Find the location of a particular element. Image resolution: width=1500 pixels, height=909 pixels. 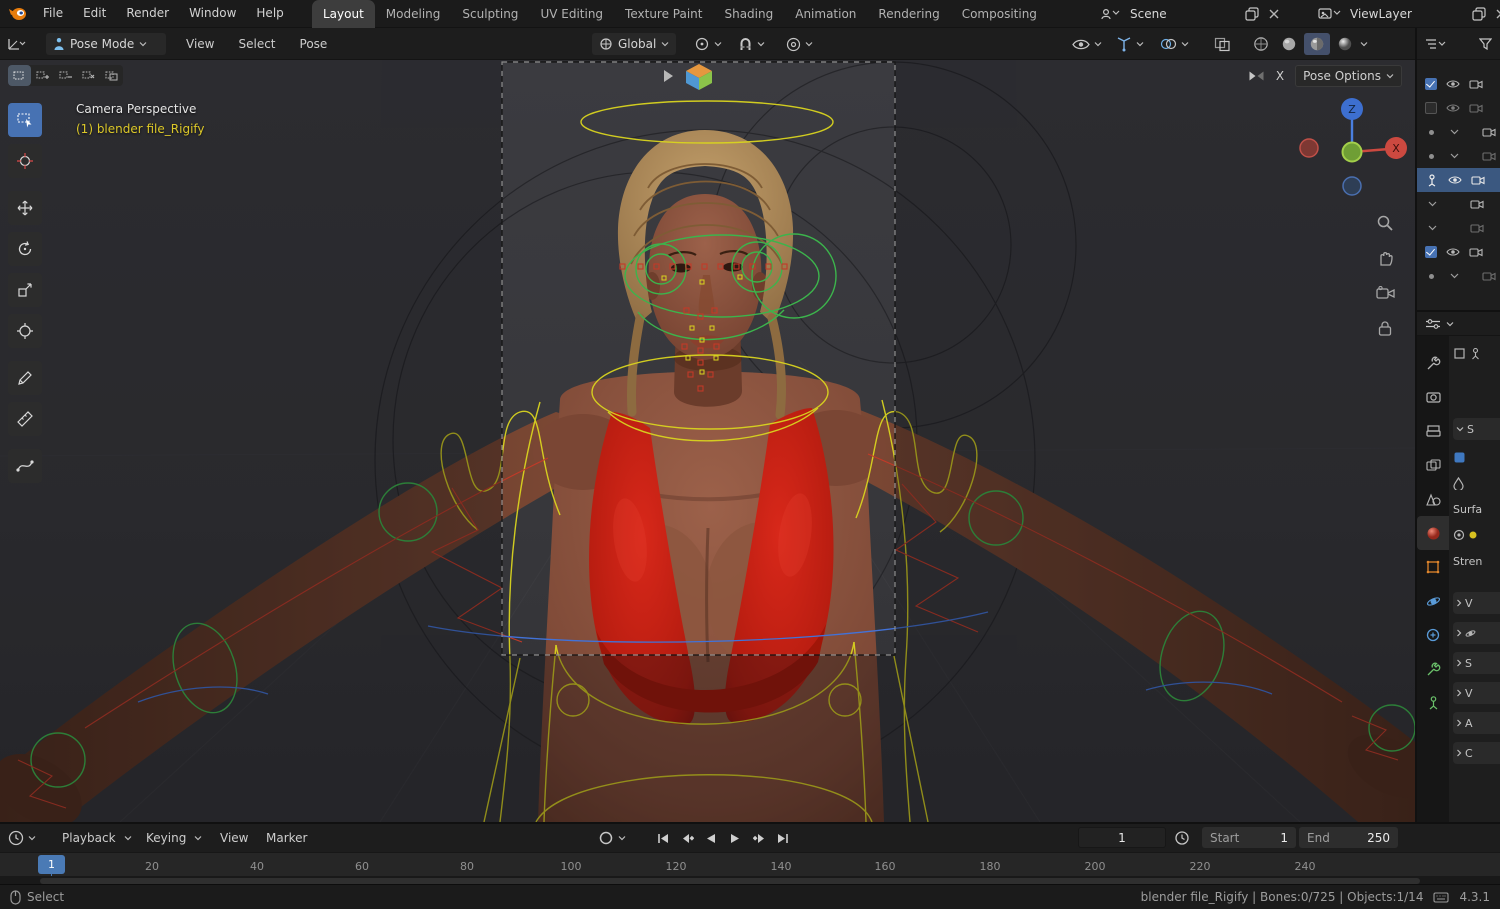

workspace-tab: Shading is located at coordinates (748, 14).